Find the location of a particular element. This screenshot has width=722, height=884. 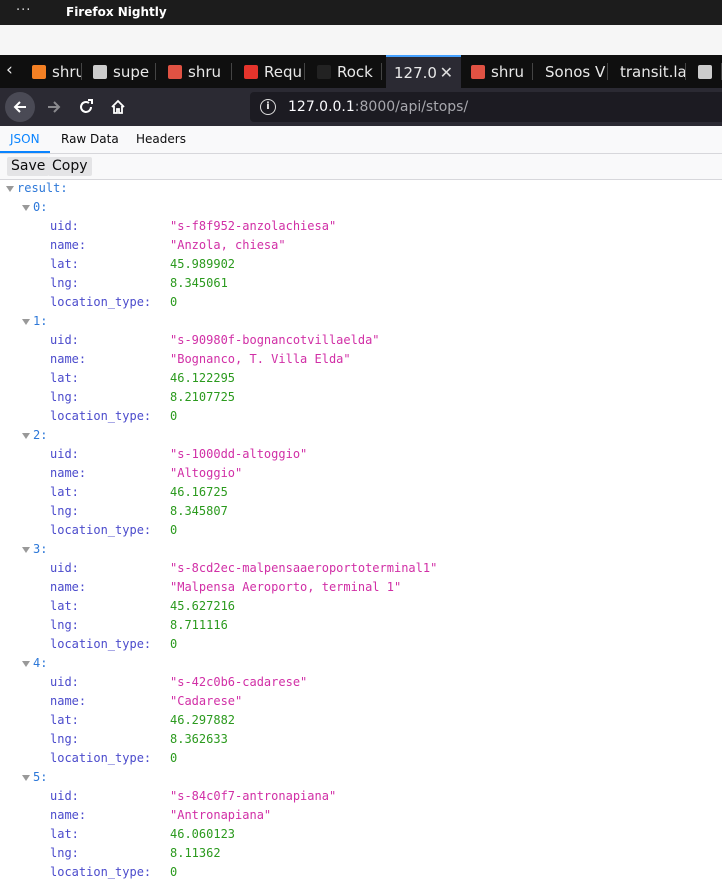

json-value: "Cadarese" is located at coordinates (206, 701).